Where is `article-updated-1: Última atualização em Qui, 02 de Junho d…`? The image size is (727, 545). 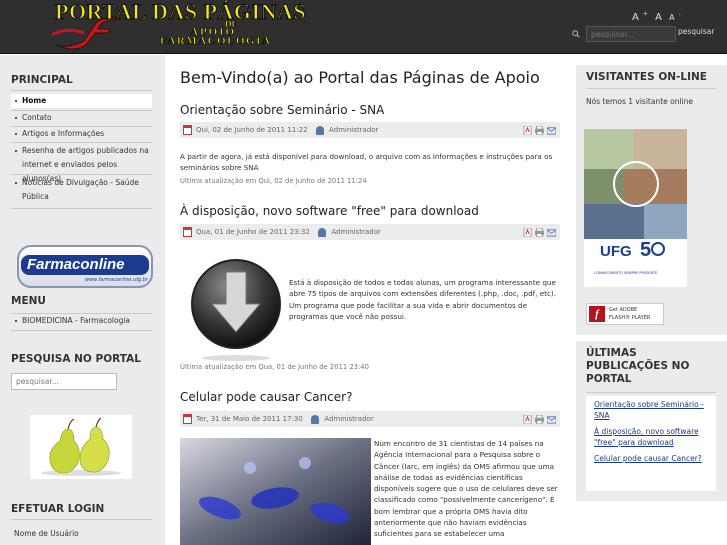
article-updated-1: Última atualização em Qui, 02 de Junho d… is located at coordinates (273, 181).